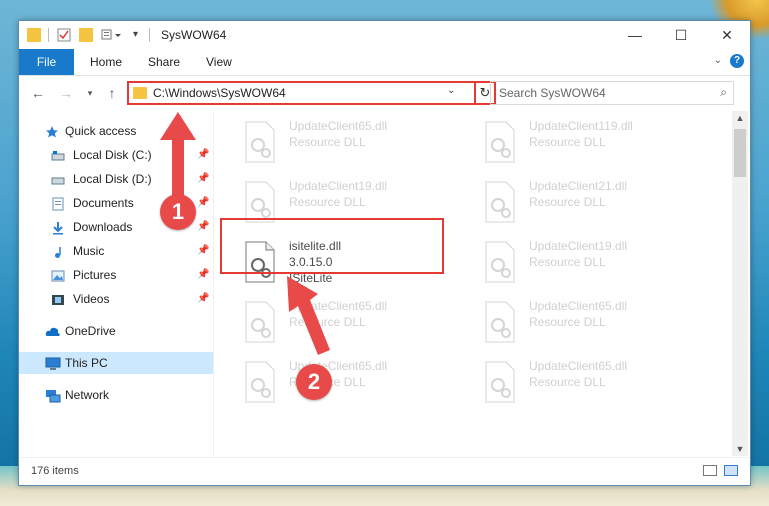  Describe the element at coordinates (245, 233) in the screenshot. I see `annotation-arrows` at that location.